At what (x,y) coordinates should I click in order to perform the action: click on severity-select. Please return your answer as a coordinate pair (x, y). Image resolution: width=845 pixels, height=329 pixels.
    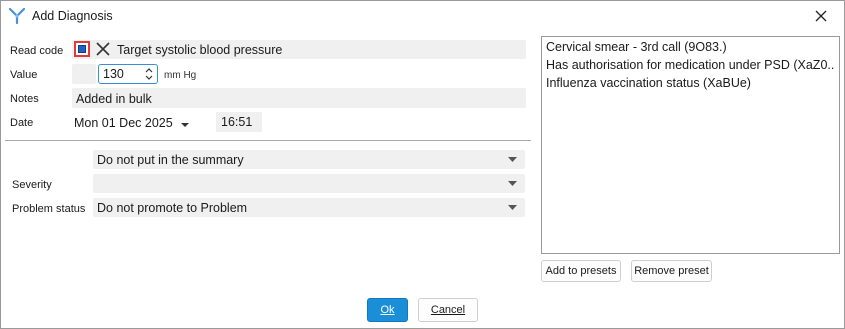
    Looking at the image, I should click on (309, 183).